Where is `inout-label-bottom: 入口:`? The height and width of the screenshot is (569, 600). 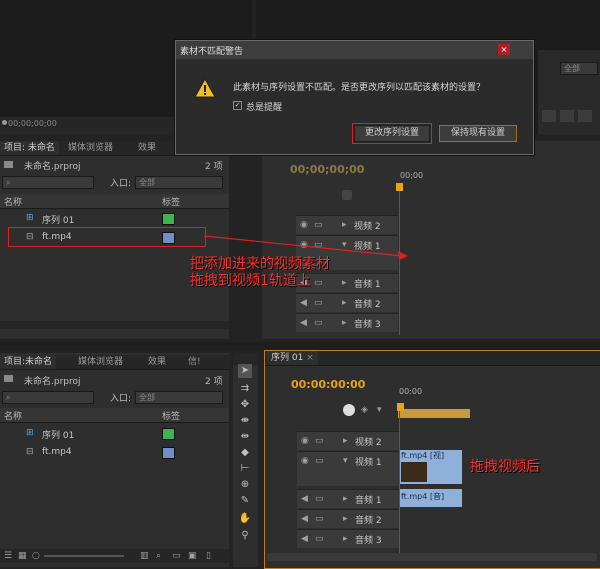 inout-label-bottom: 入口: is located at coordinates (121, 399).